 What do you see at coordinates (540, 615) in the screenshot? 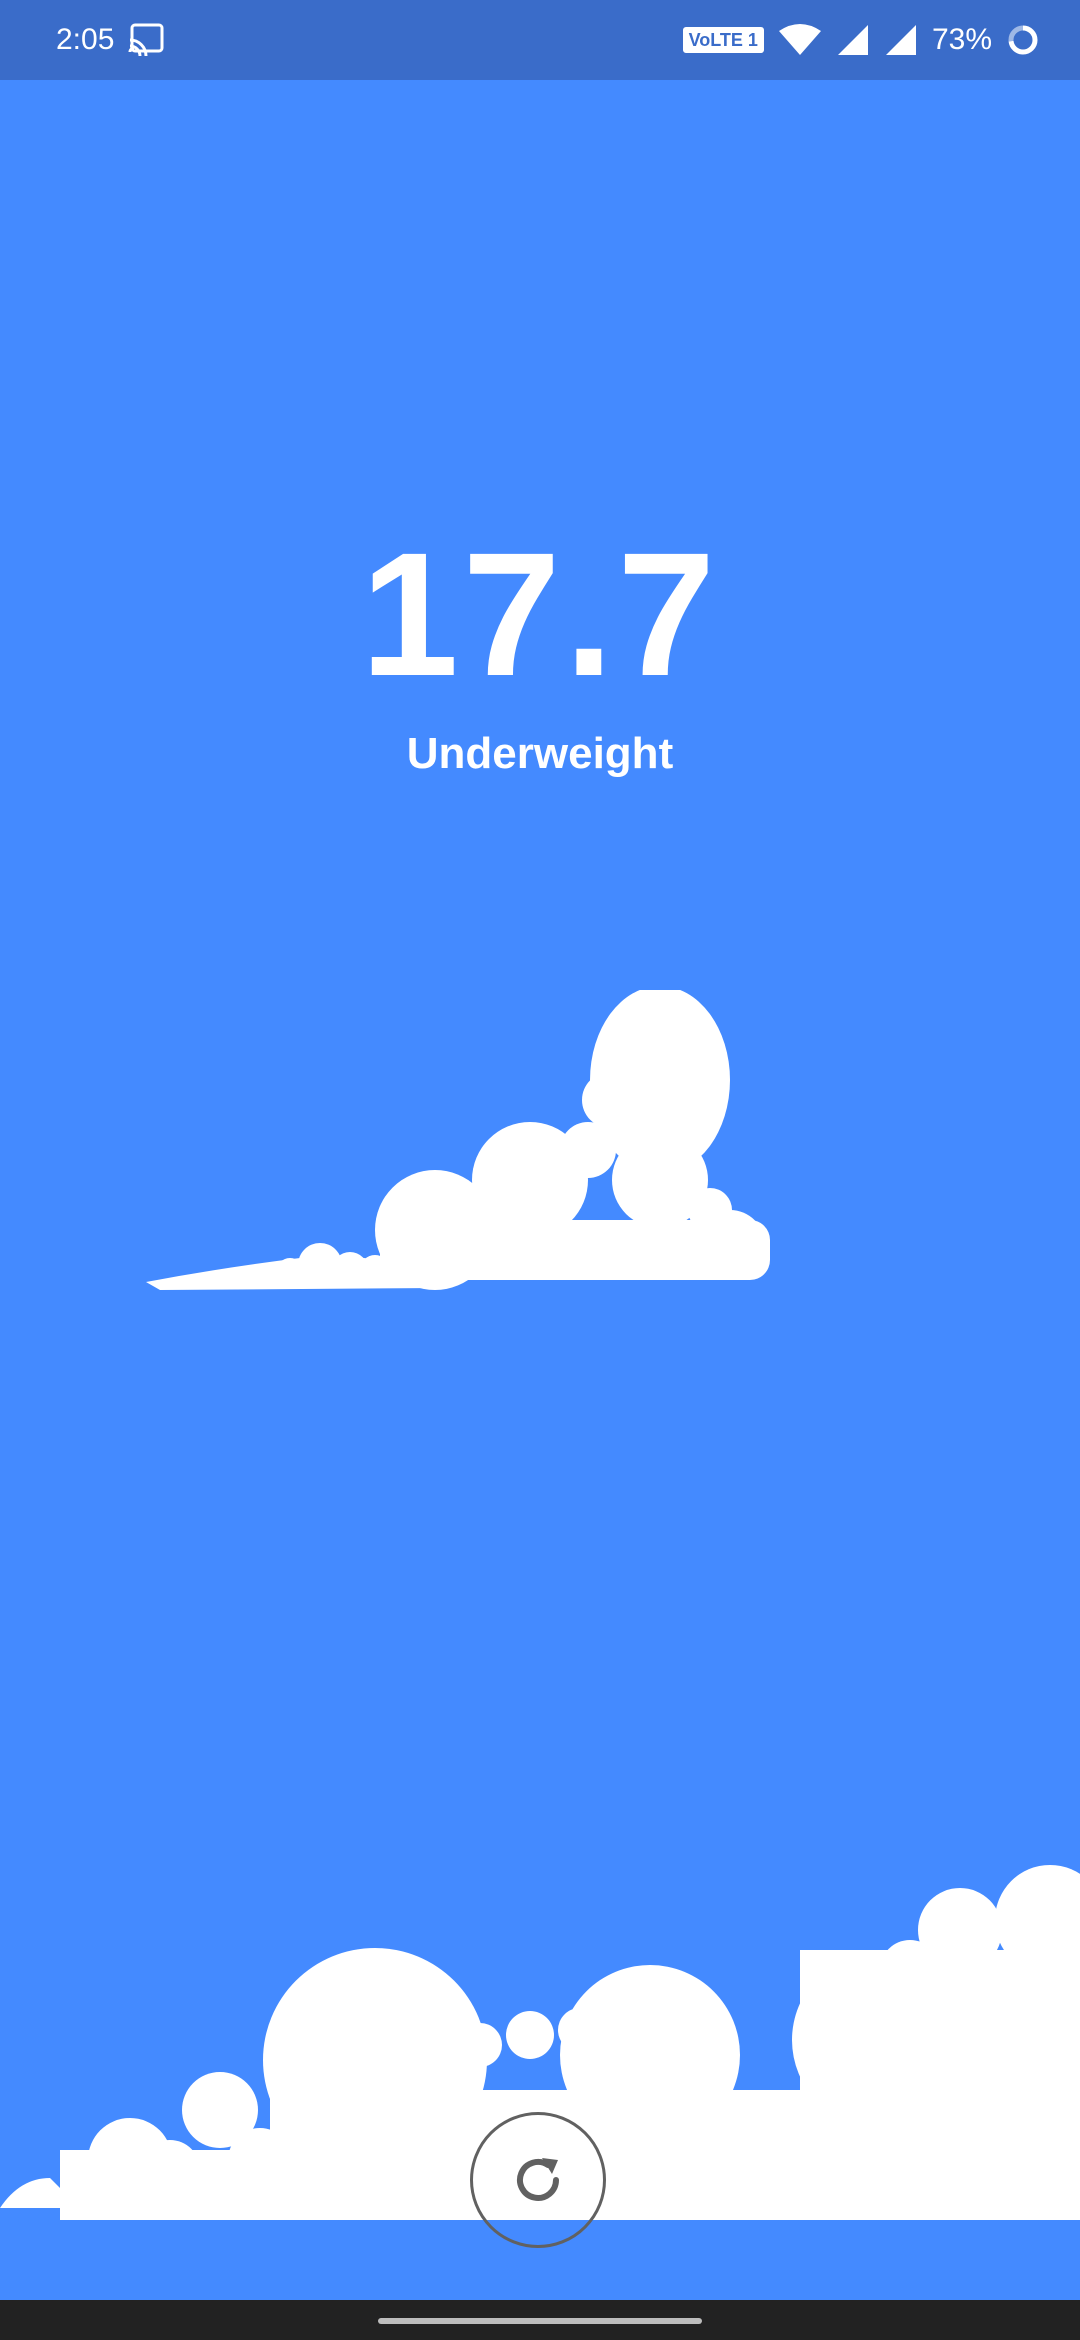
I see `bmi-value: 17.7` at bounding box center [540, 615].